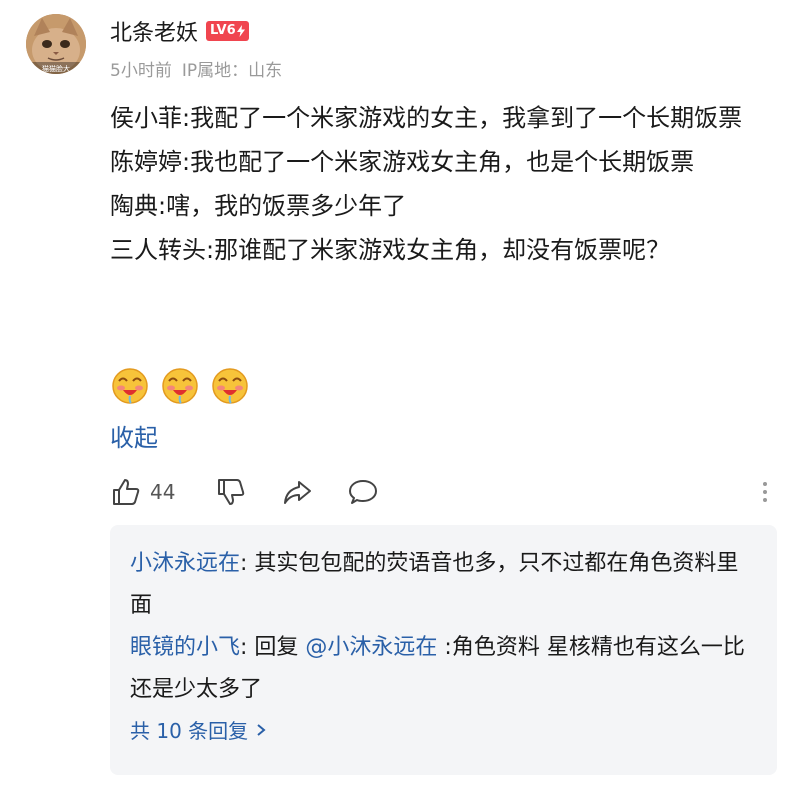  What do you see at coordinates (443, 729) in the screenshot?
I see `view-more-replies-link: 共 10 条回复` at bounding box center [443, 729].